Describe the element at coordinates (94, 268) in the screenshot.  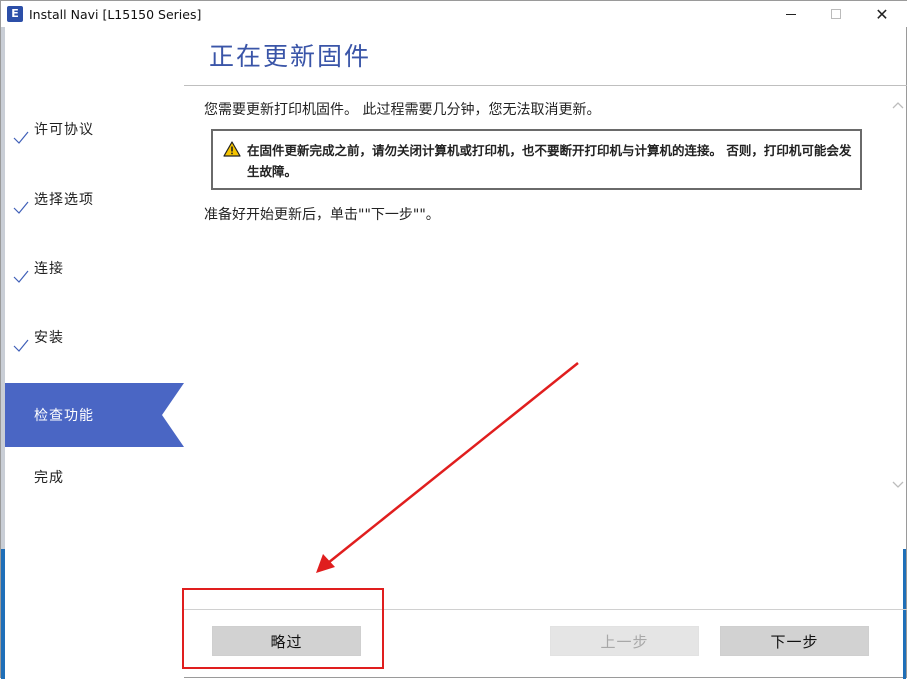
I see `sidebar-item-connection: 连接` at that location.